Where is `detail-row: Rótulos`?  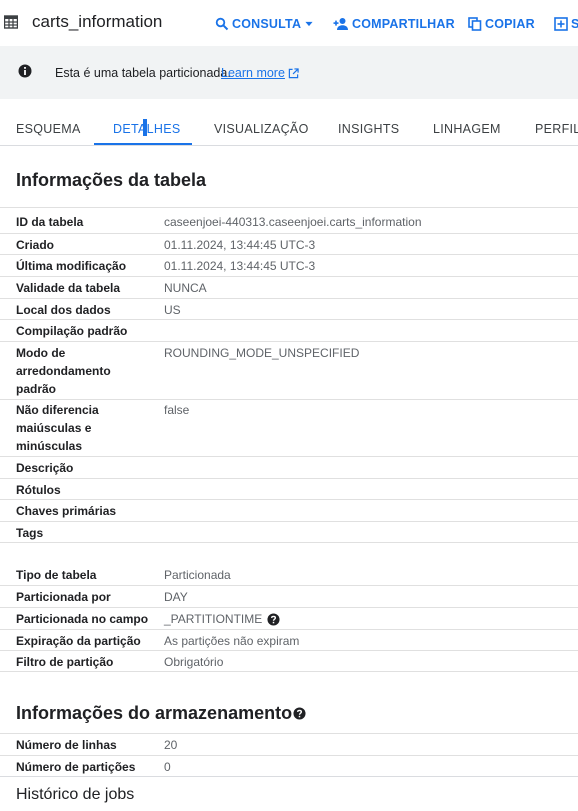 detail-row: Rótulos is located at coordinates (289, 488).